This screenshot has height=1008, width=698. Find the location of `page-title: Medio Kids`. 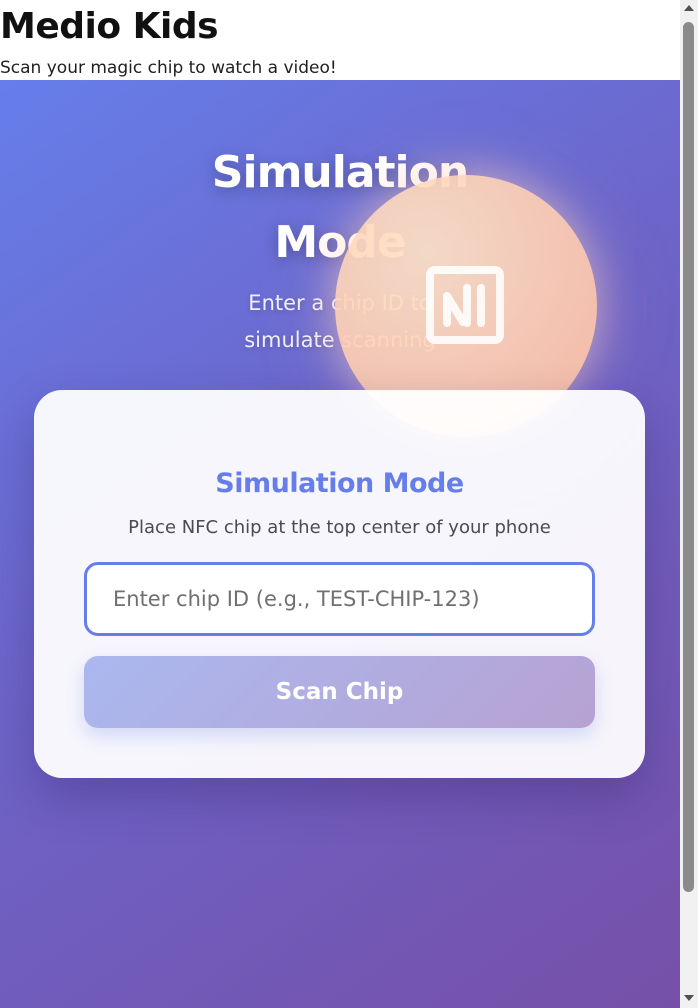

page-title: Medio Kids is located at coordinates (109, 26).